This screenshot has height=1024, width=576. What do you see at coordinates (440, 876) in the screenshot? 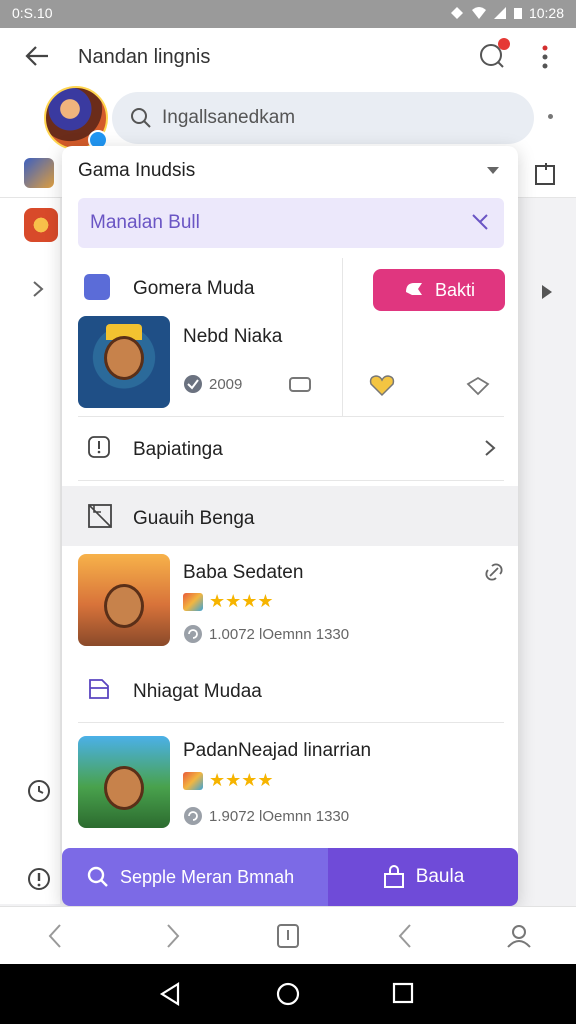
I see `buy-button-label: Baula` at bounding box center [440, 876].